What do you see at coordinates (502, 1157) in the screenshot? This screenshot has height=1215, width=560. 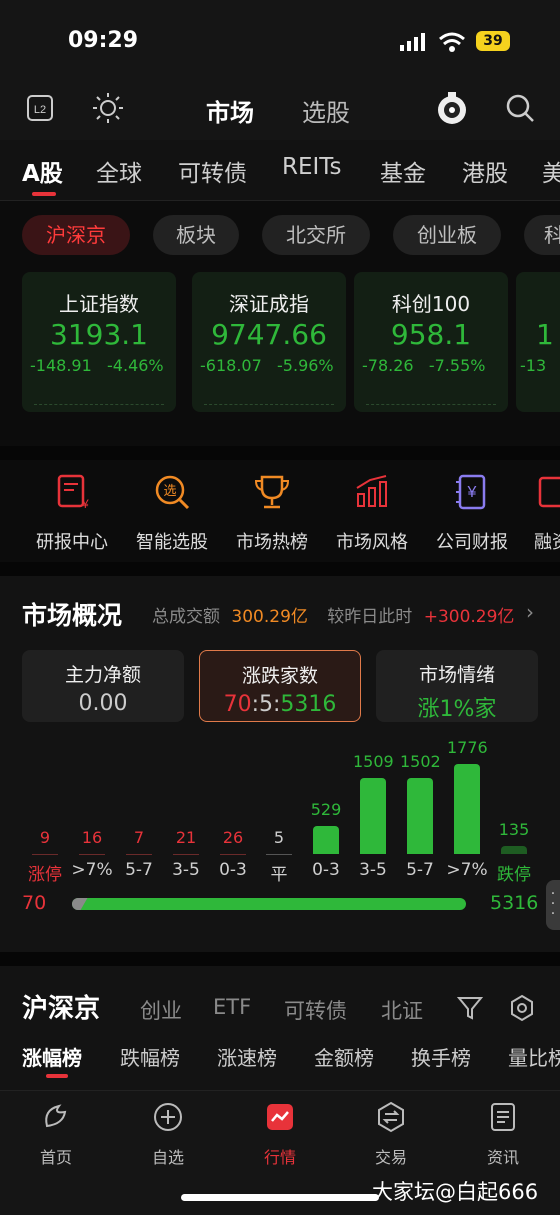 I see `nav-label: 资讯` at bounding box center [502, 1157].